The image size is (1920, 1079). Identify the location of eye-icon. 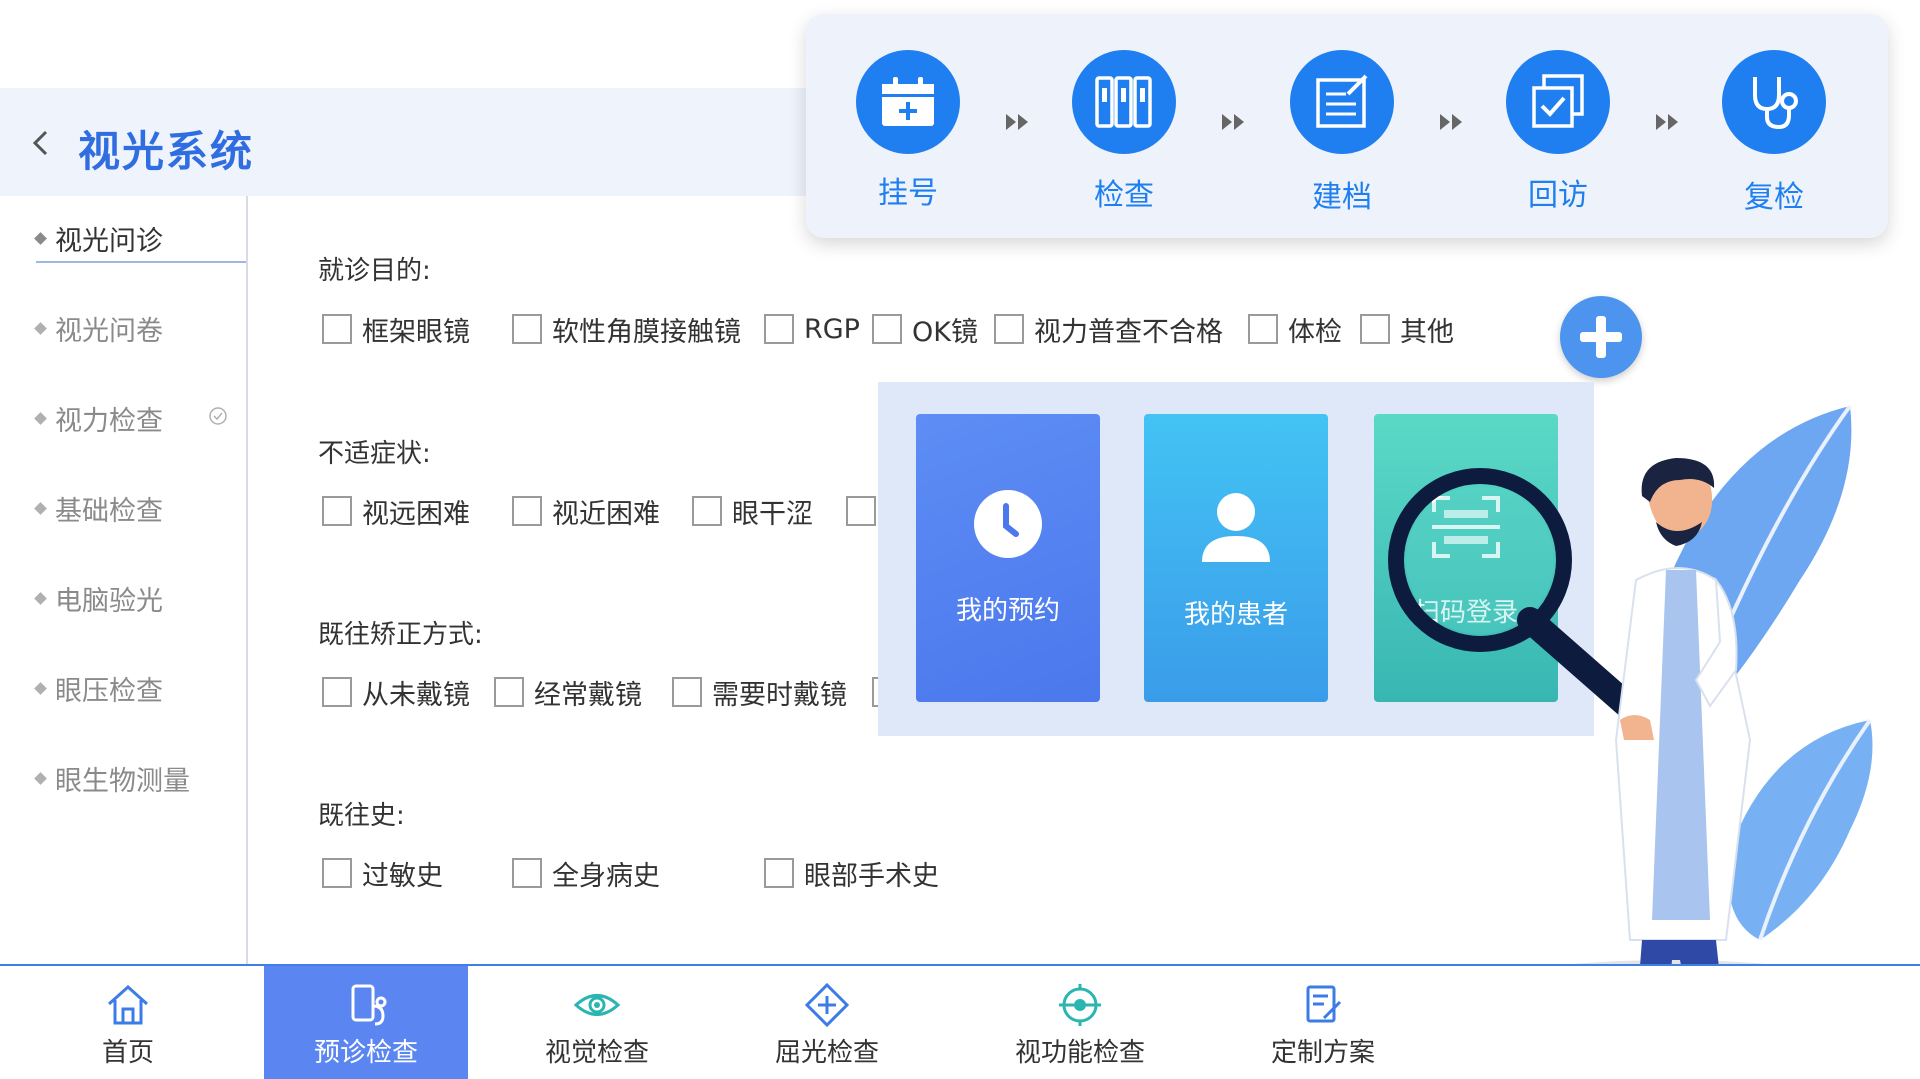
(597, 1005).